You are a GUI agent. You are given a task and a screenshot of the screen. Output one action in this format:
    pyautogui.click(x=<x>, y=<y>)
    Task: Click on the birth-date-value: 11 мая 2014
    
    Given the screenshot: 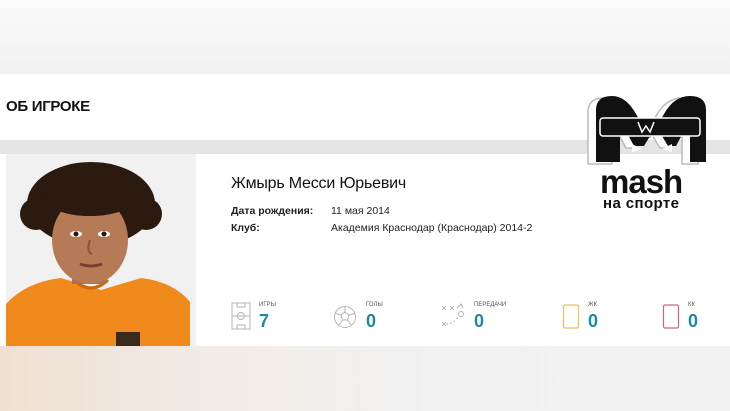 What is the action you would take?
    pyautogui.click(x=360, y=211)
    